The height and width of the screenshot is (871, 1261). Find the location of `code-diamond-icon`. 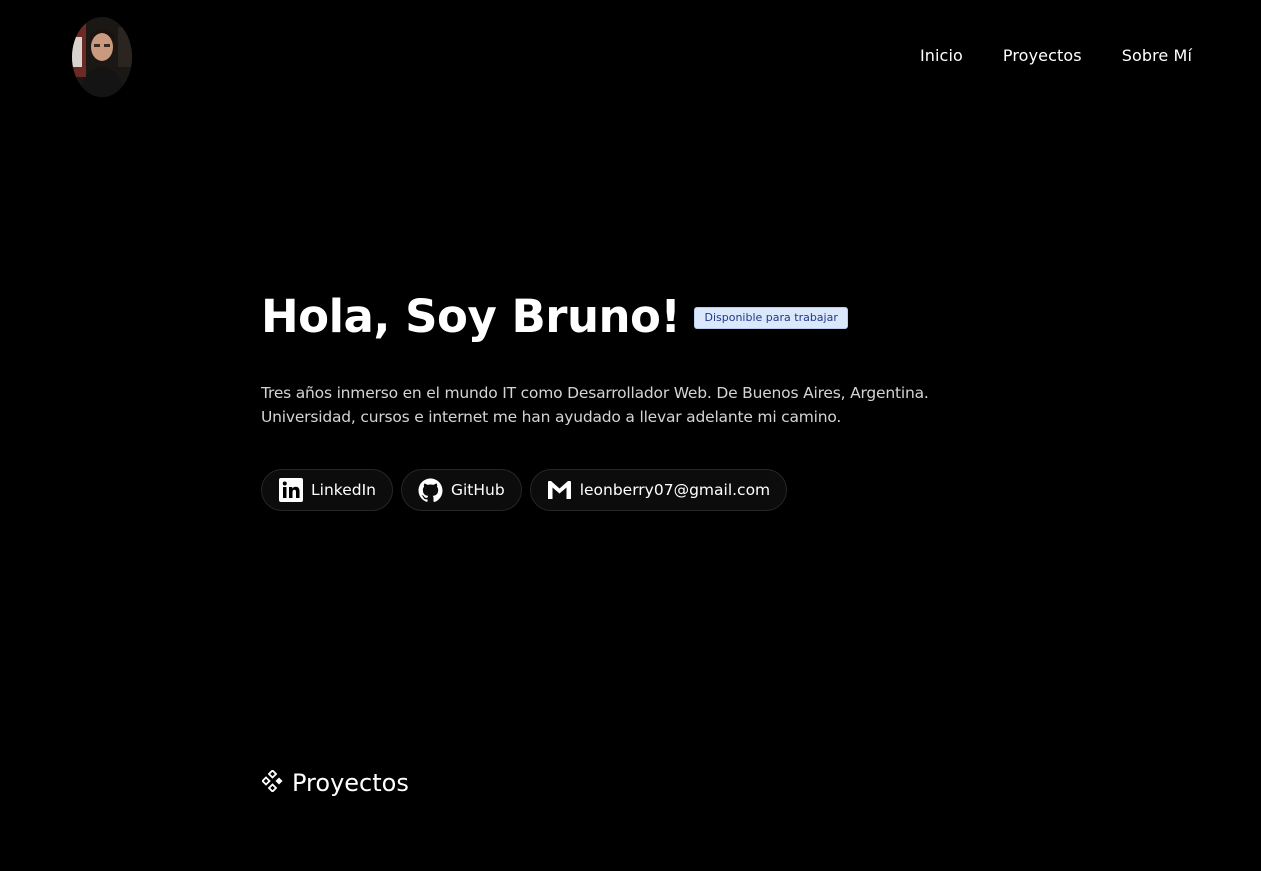

code-diamond-icon is located at coordinates (272, 782).